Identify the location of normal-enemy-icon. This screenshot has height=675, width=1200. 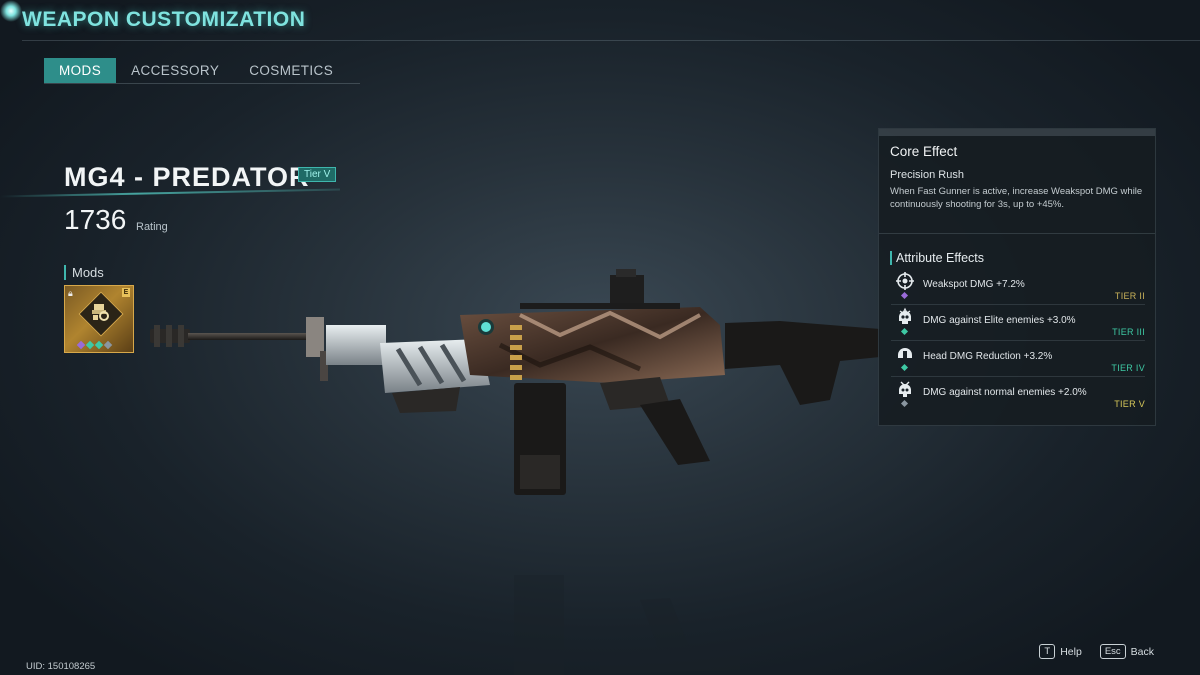
(905, 389).